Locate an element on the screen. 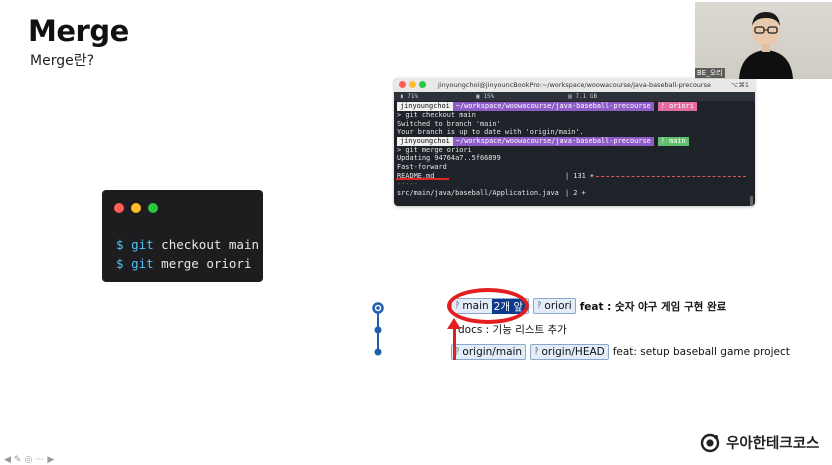  code-line: $ git merge oriori is located at coordinates (187, 263).